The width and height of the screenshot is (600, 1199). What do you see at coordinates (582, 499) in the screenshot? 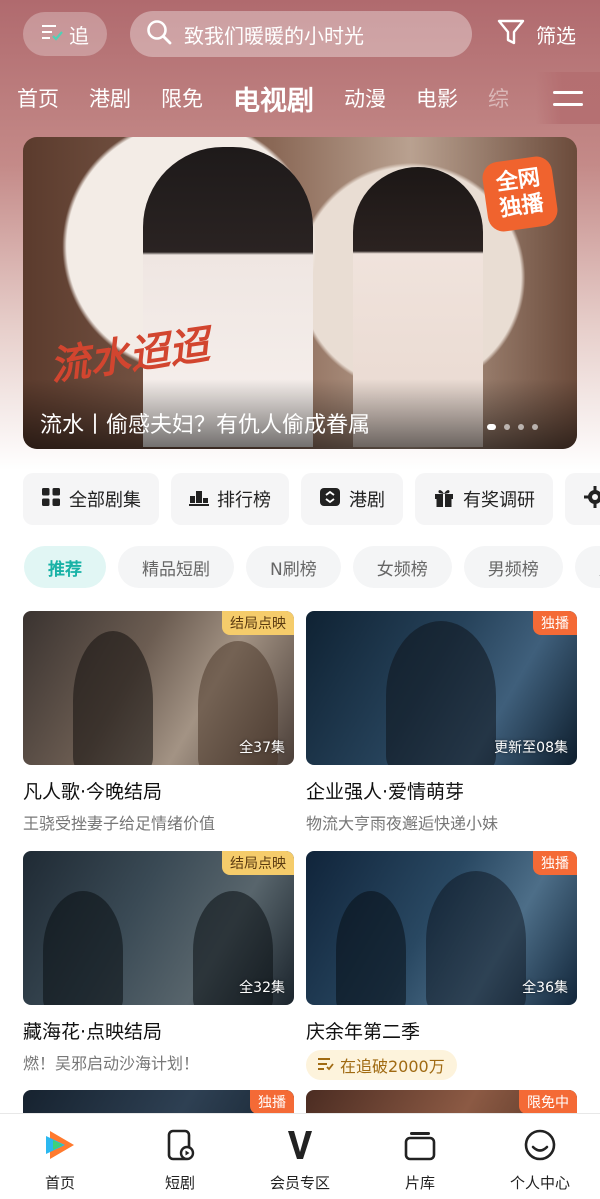
I see `quick-entry-more: 山` at bounding box center [582, 499].